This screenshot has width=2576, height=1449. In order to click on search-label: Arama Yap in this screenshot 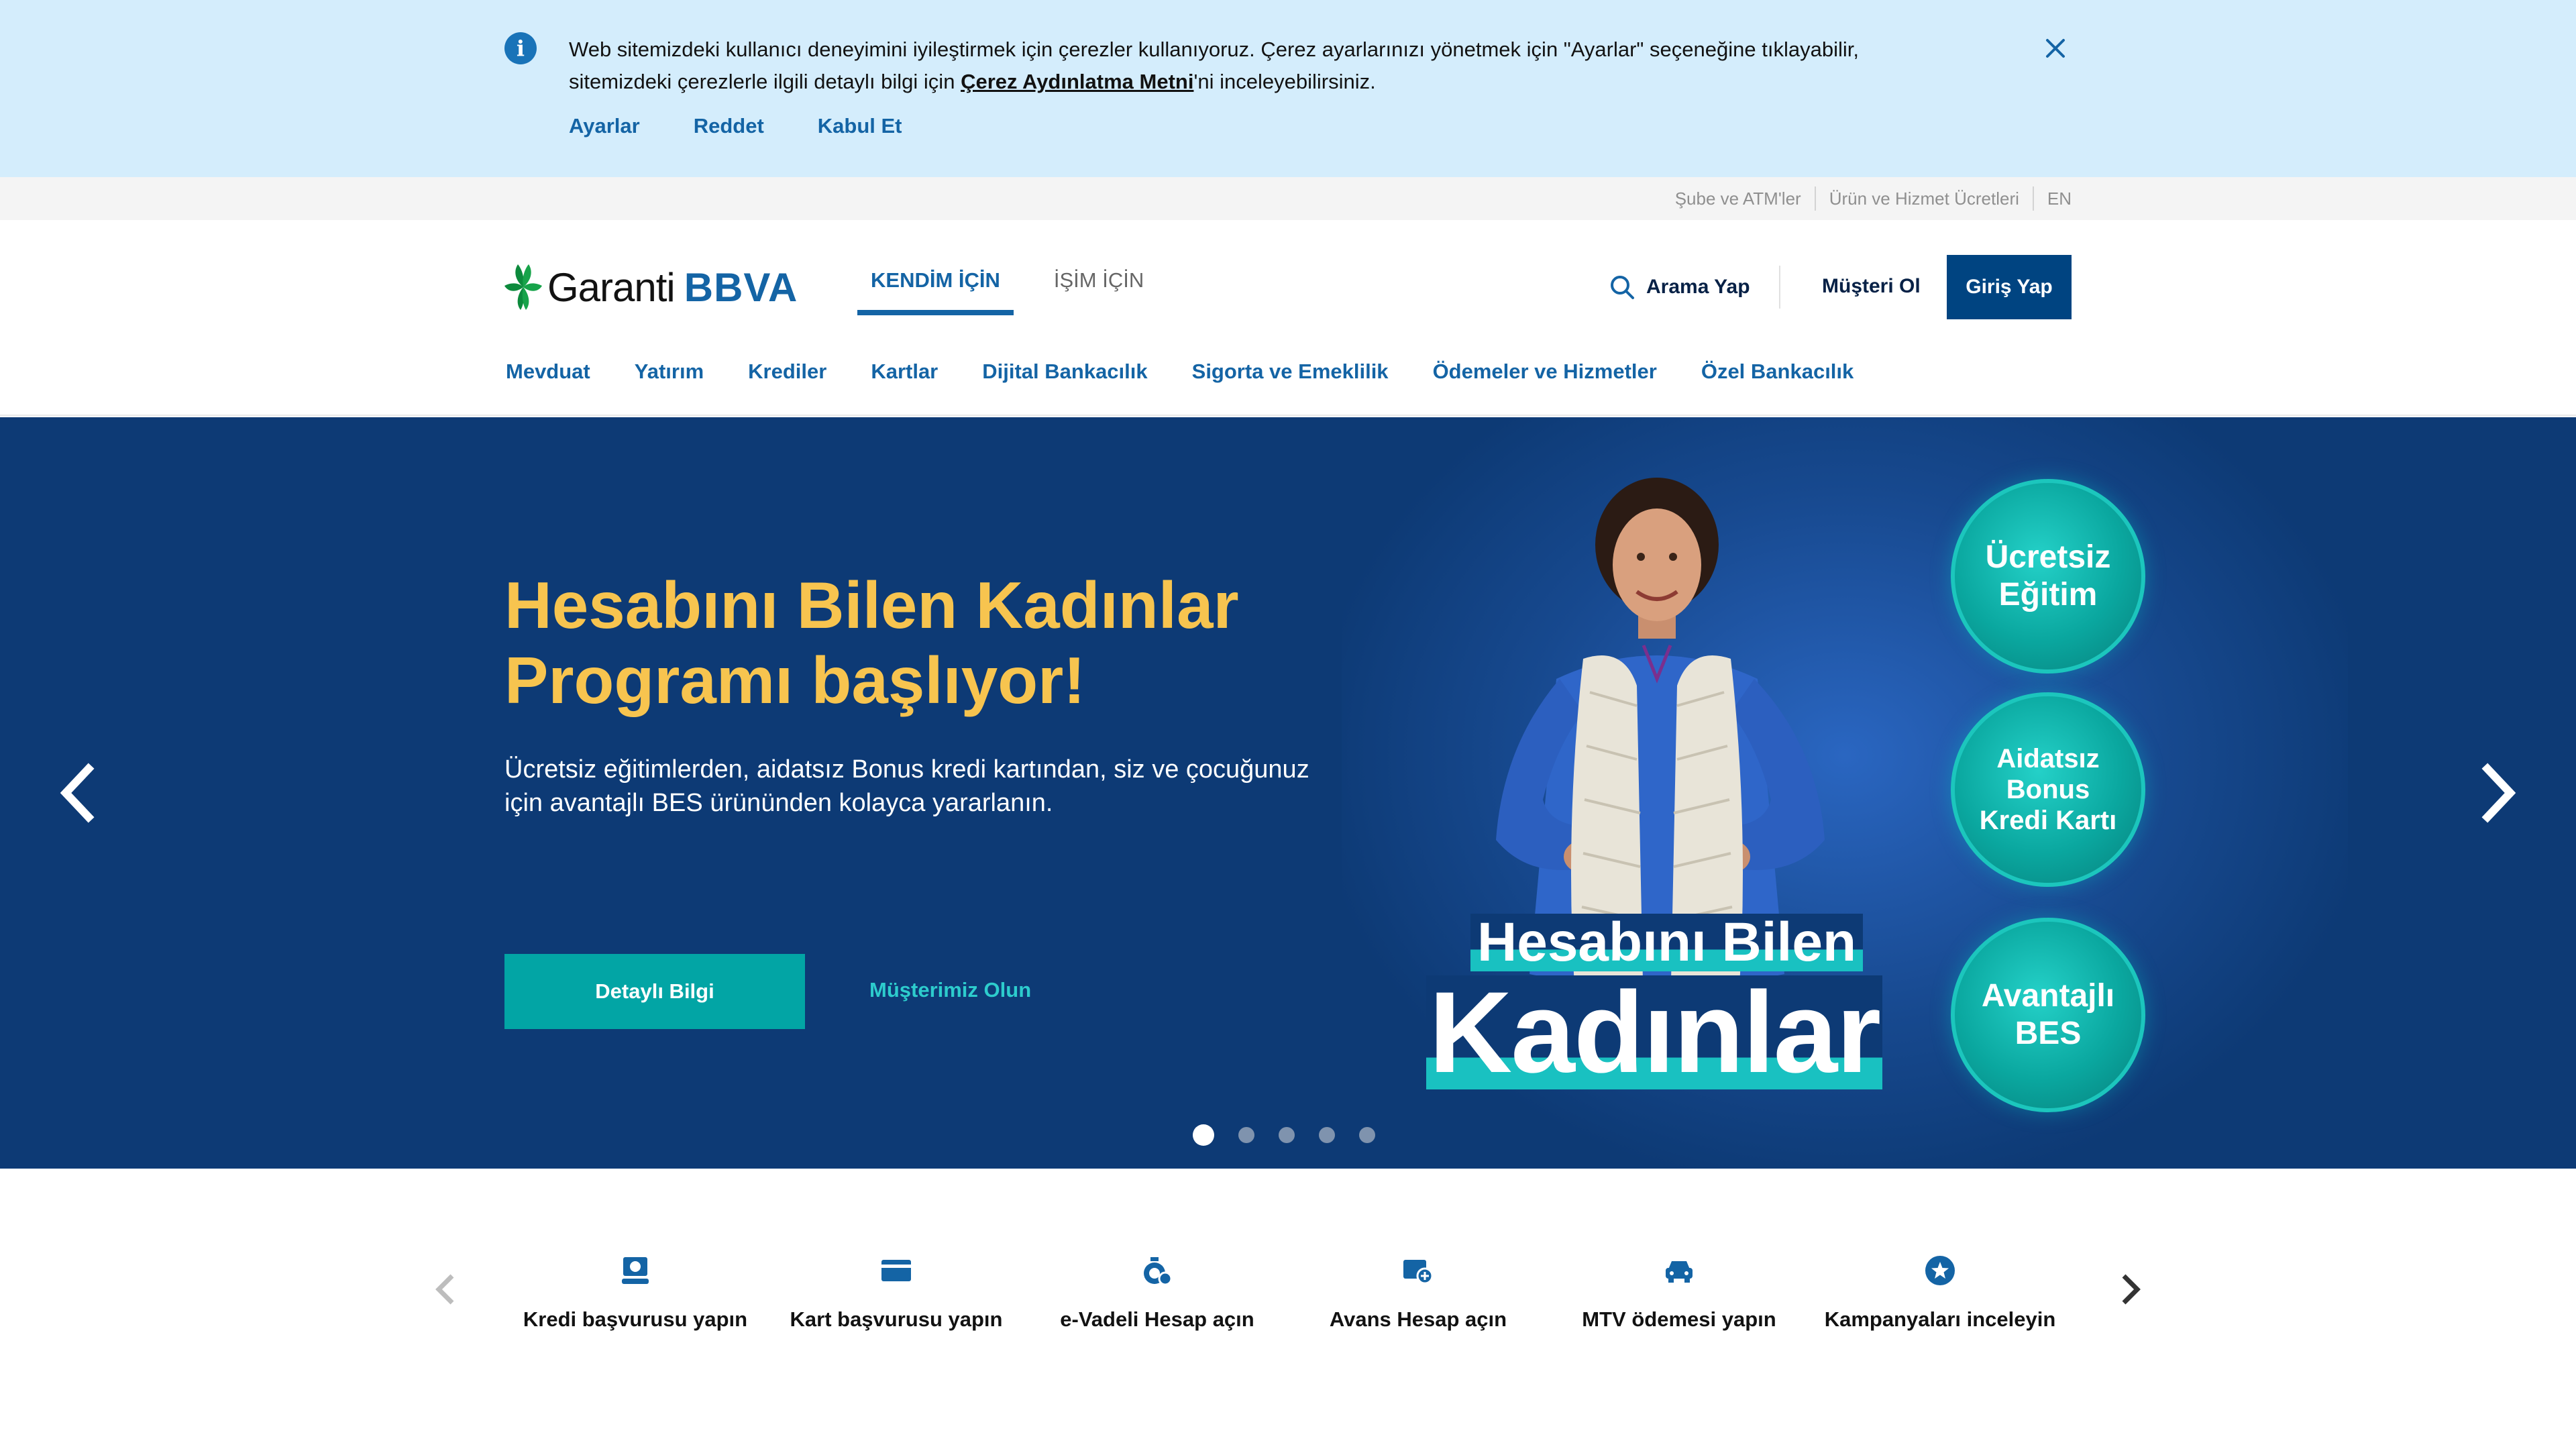, I will do `click(1698, 287)`.